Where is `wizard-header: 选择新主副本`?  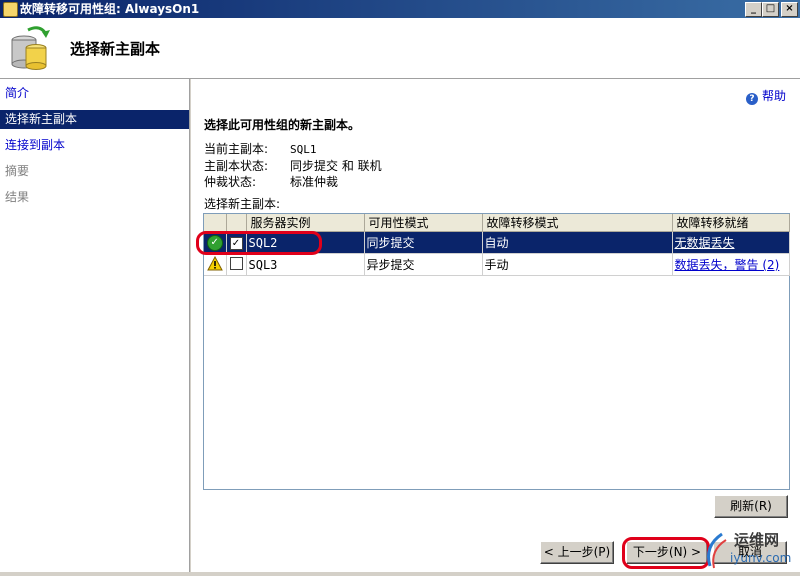
wizard-header: 选择新主副本 is located at coordinates (400, 48).